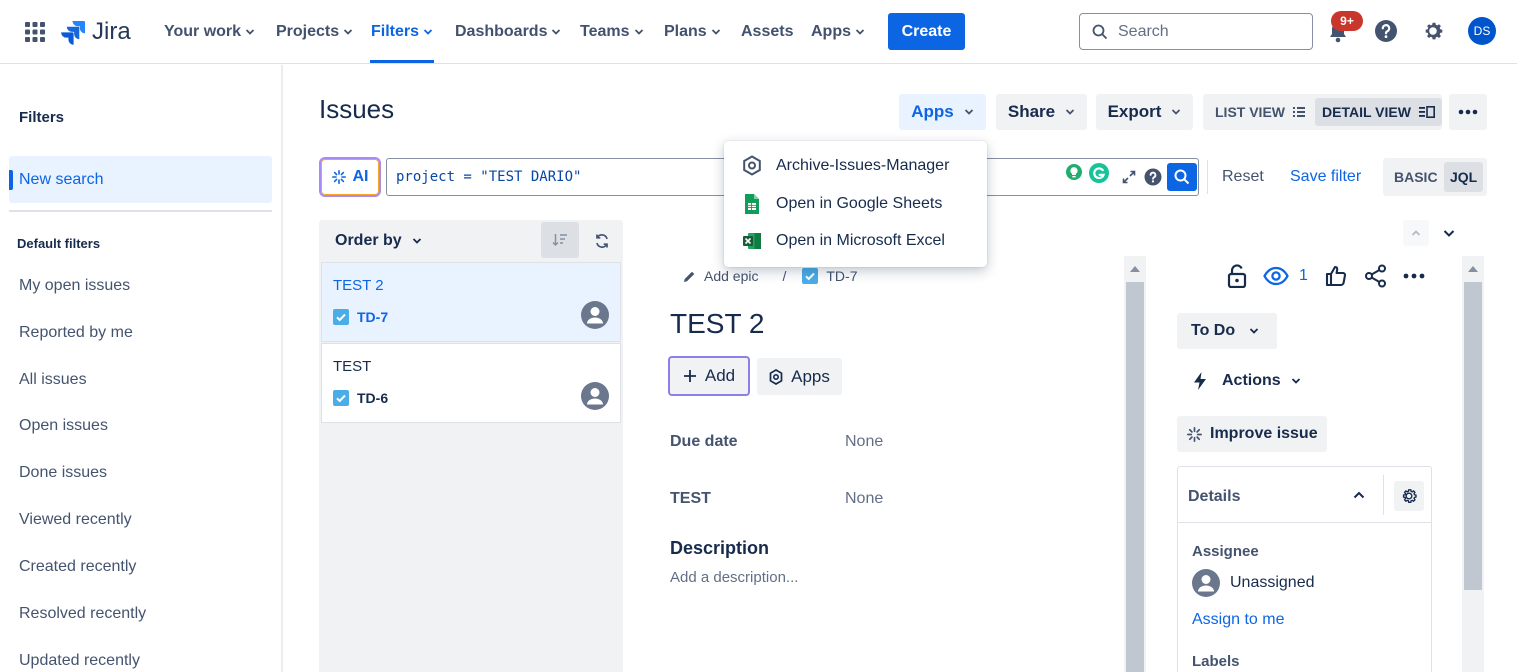 The image size is (1517, 672). Describe the element at coordinates (59, 243) in the screenshot. I see `sidebar-section-title: Default filters` at that location.